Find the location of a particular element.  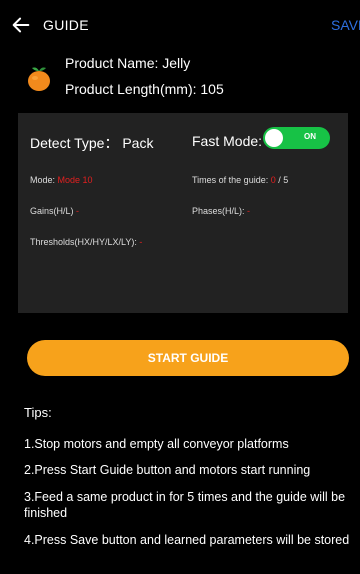

mode-row: Mode: Mode 10 is located at coordinates (61, 180).